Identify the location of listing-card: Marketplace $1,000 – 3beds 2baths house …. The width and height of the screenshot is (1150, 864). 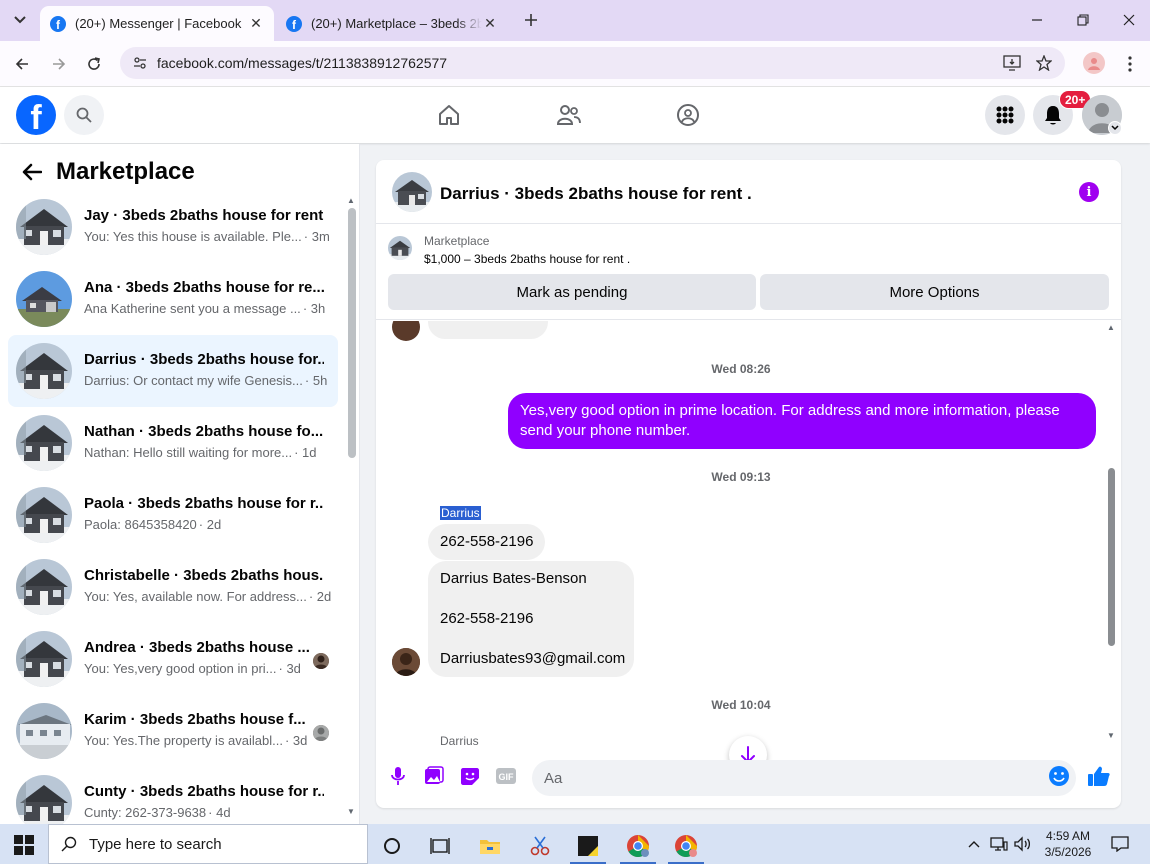
(748, 272).